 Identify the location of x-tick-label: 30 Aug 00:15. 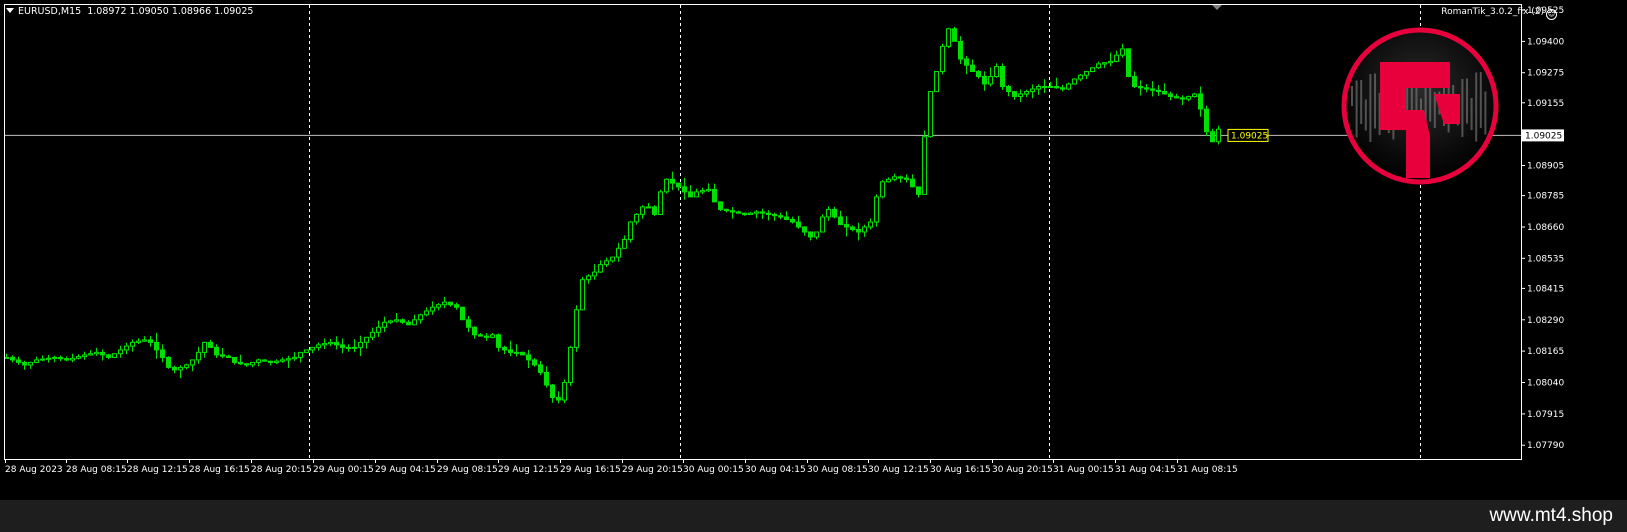
(713, 470).